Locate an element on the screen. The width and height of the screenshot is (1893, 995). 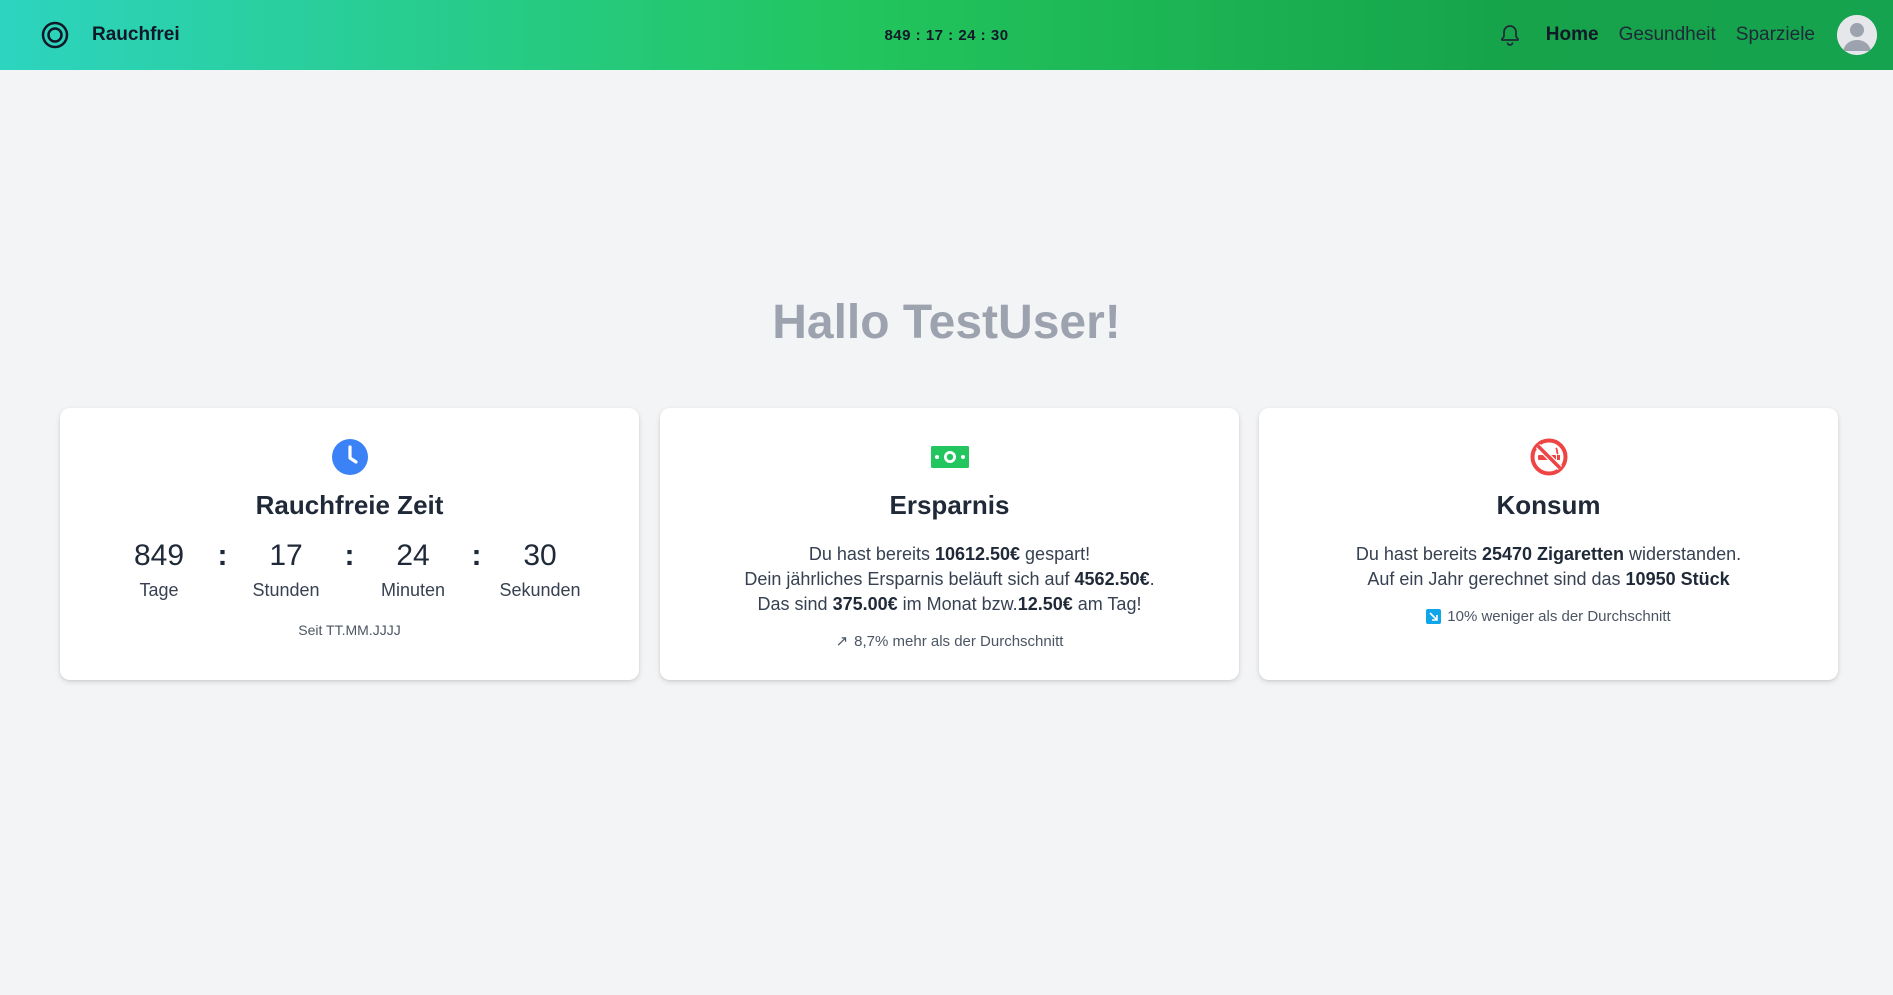
savings-total-line: Du hast bereits 10612.50€ gespart! is located at coordinates (949, 554).